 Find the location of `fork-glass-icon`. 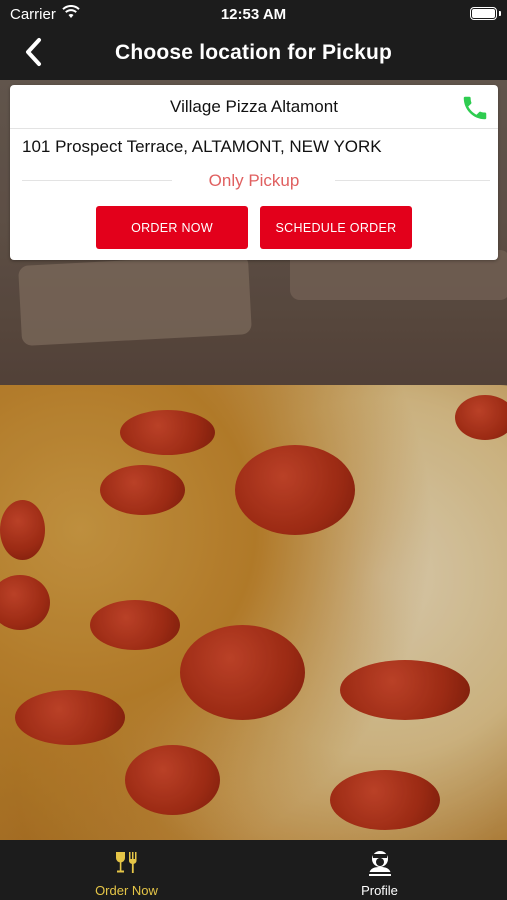

fork-glass-icon is located at coordinates (125, 862).